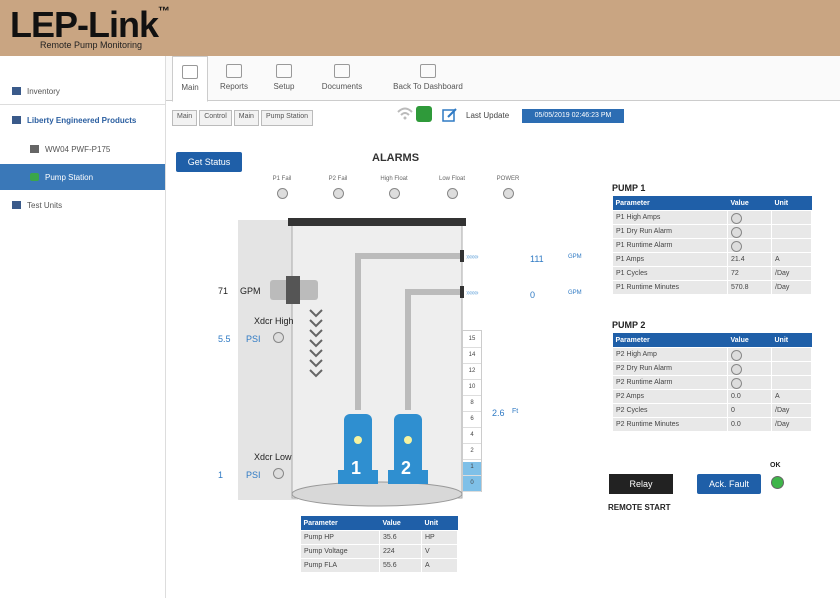 This screenshot has width=840, height=598. What do you see at coordinates (629, 188) in the screenshot?
I see `pump1-title: PUMP 1` at bounding box center [629, 188].